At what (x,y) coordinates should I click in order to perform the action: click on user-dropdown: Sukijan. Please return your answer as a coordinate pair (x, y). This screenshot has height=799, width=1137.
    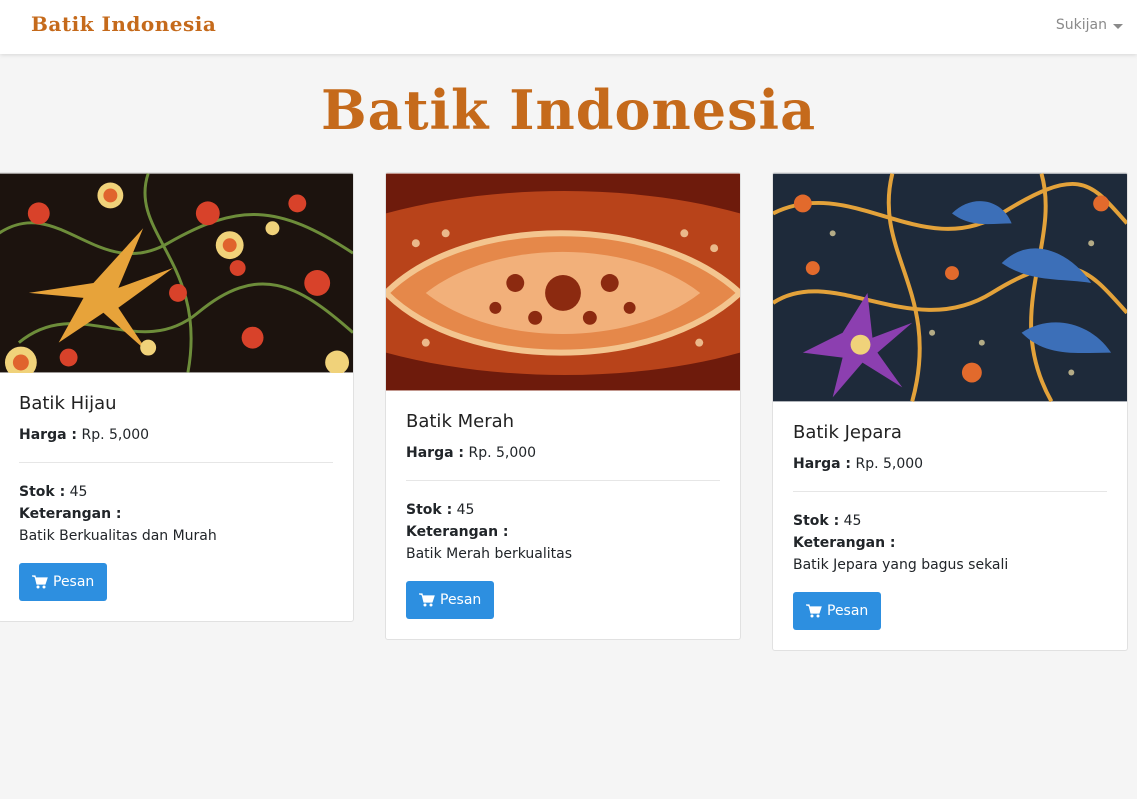
    Looking at the image, I should click on (1089, 25).